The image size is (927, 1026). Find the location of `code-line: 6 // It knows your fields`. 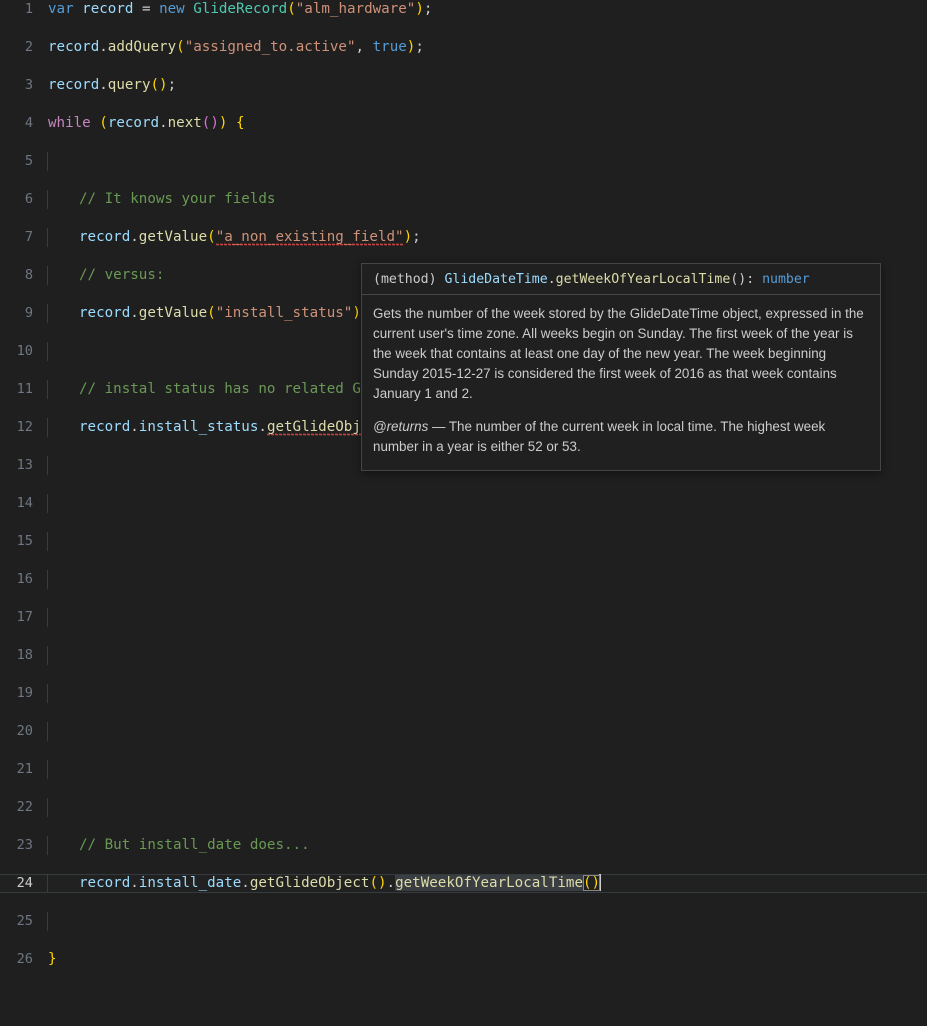

code-line: 6 // It knows your fields is located at coordinates (463, 199).